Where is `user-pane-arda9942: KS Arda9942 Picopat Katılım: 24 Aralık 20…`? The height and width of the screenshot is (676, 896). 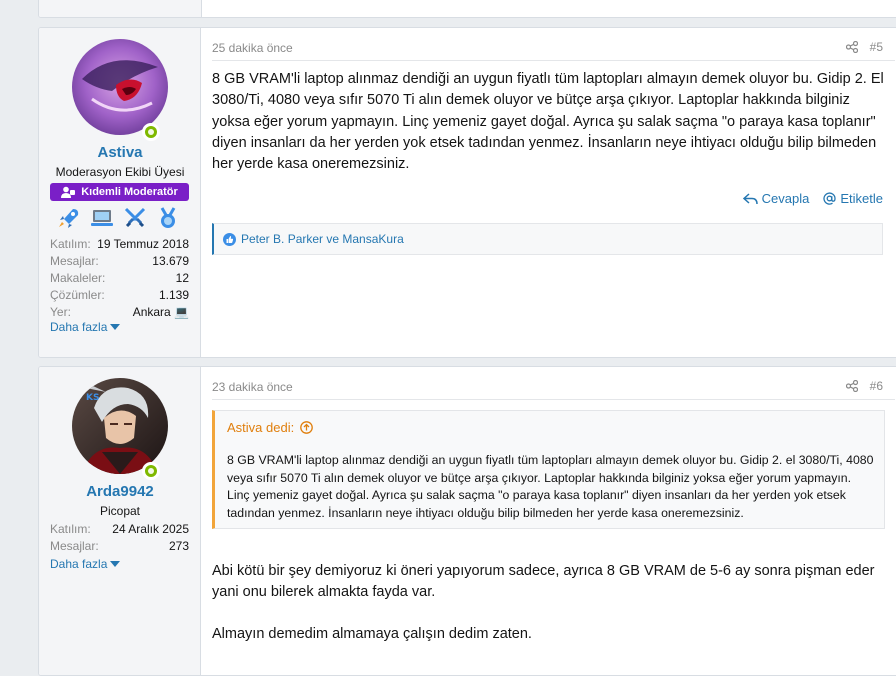 user-pane-arda9942: KS Arda9942 Picopat Katılım: 24 Aralık 20… is located at coordinates (120, 521).